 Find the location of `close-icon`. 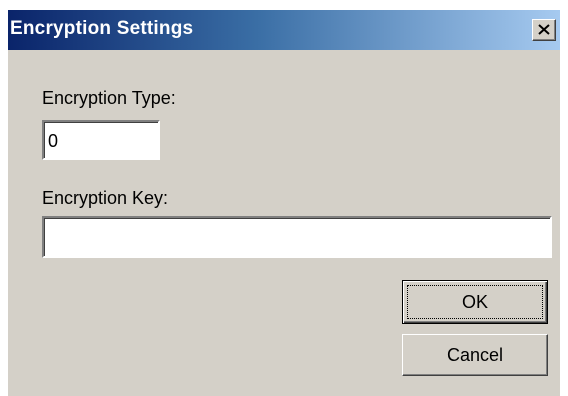

close-icon is located at coordinates (544, 29).